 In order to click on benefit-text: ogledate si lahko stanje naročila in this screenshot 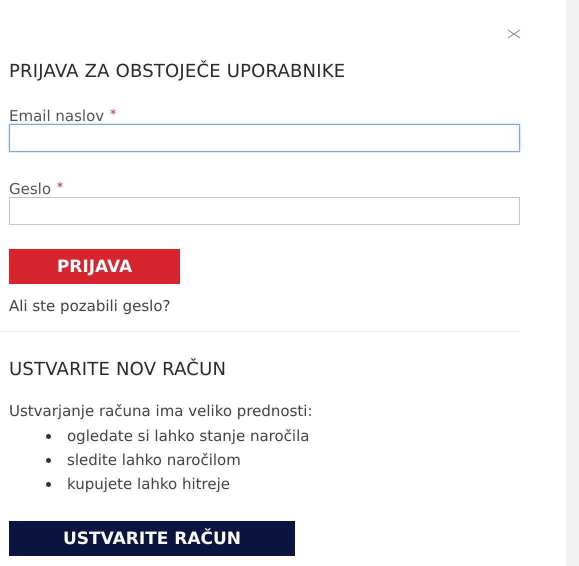, I will do `click(188, 436)`.